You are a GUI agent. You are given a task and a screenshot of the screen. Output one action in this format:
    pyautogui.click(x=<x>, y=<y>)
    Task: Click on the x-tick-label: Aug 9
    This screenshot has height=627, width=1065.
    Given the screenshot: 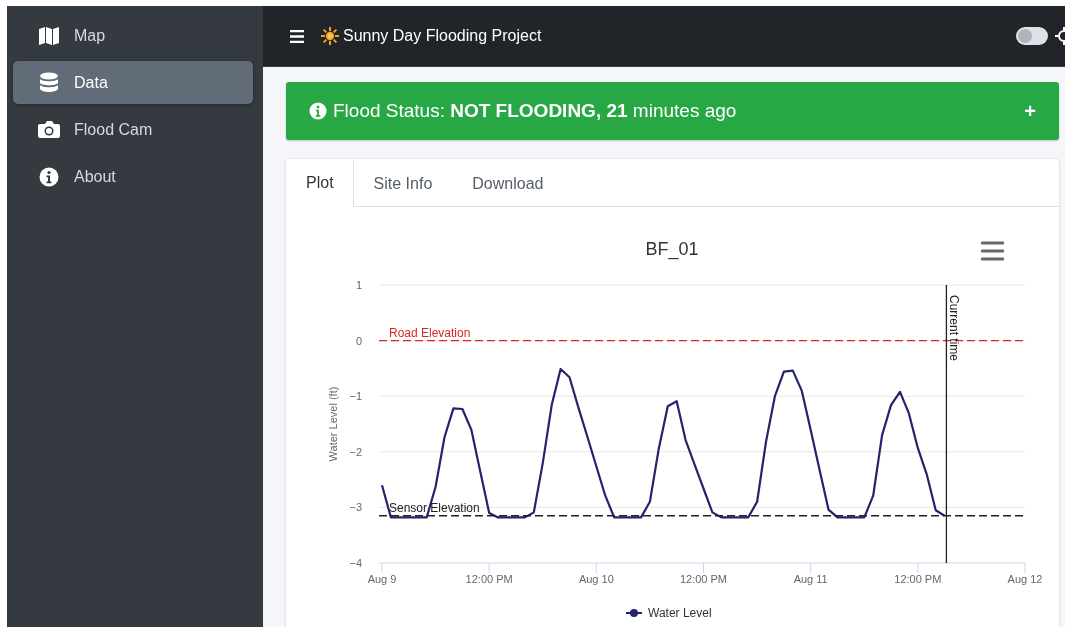 What is the action you would take?
    pyautogui.click(x=382, y=579)
    